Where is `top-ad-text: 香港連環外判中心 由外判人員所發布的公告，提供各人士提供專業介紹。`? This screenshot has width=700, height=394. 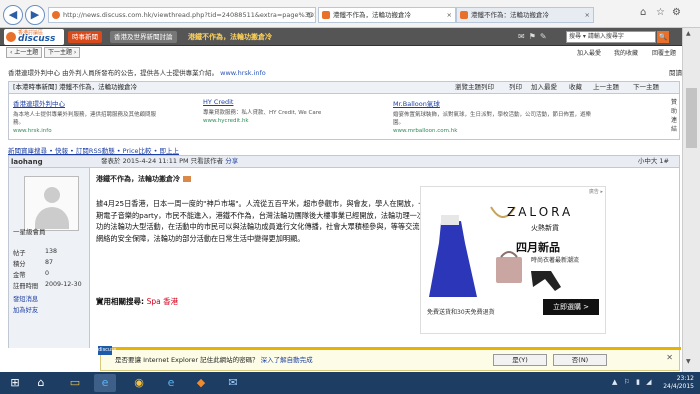 top-ad-text: 香港連環外判中心 由外判人員所發布的公告，提供各人士提供專業介紹。 is located at coordinates (113, 73).